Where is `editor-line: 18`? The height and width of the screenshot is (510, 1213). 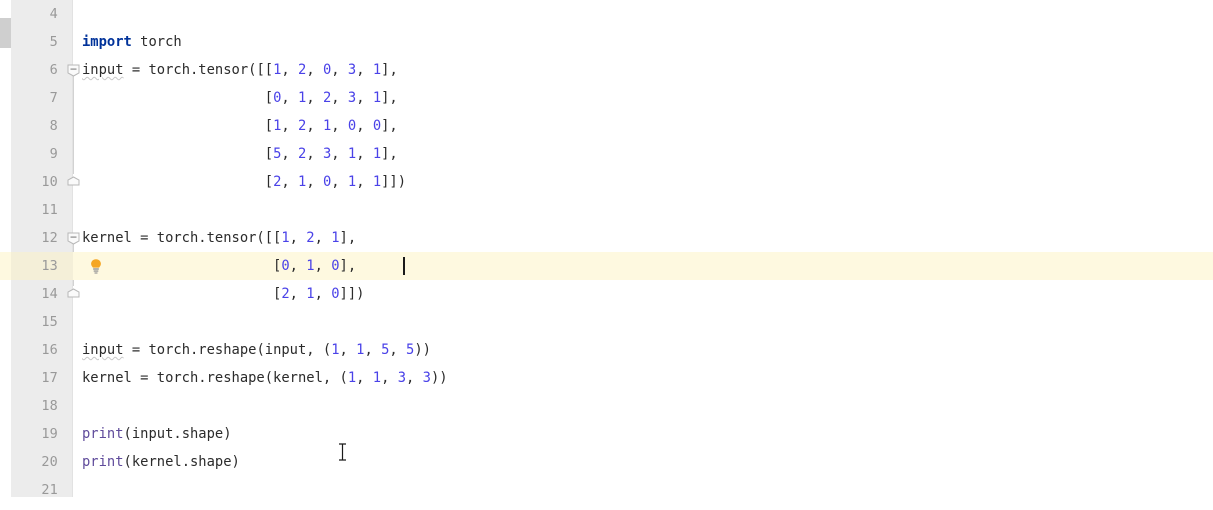 editor-line: 18 is located at coordinates (606, 406).